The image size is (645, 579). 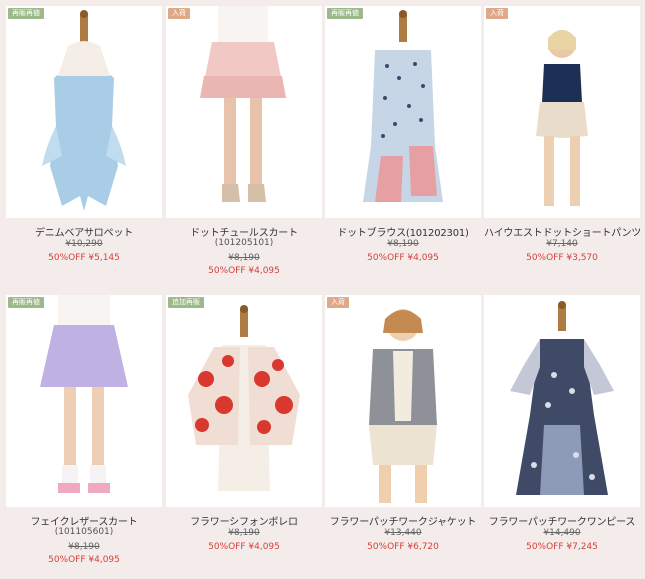 I want to click on product-photo: 追加再販, so click(x=244, y=401).